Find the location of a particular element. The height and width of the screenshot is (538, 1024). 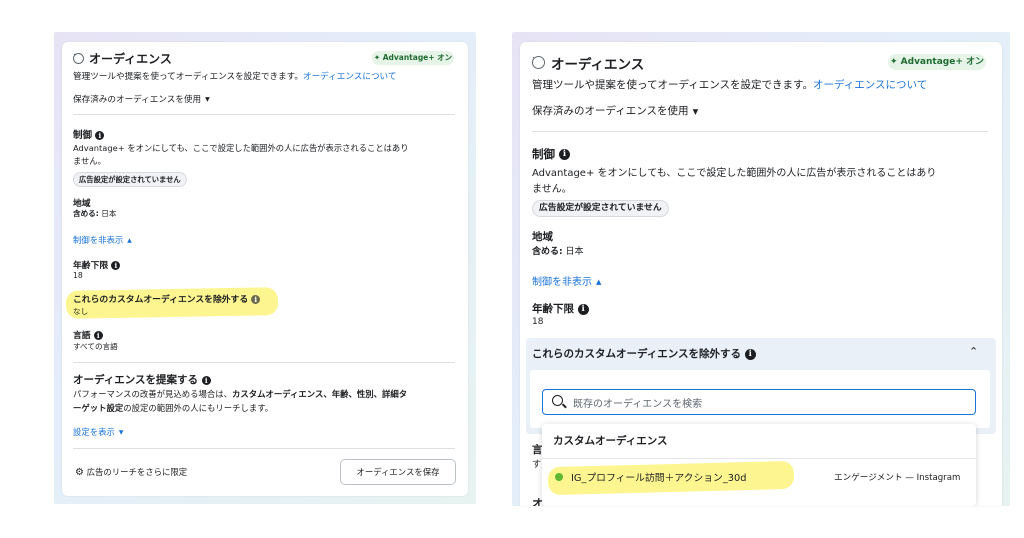

language-label-text: 言語 is located at coordinates (82, 336).